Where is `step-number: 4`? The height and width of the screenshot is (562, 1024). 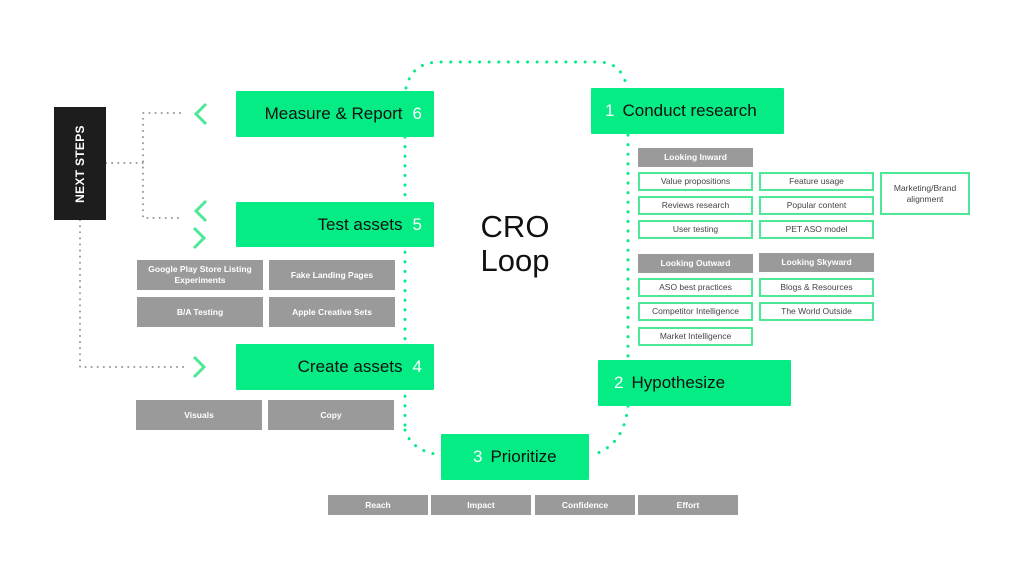
step-number: 4 is located at coordinates (417, 366).